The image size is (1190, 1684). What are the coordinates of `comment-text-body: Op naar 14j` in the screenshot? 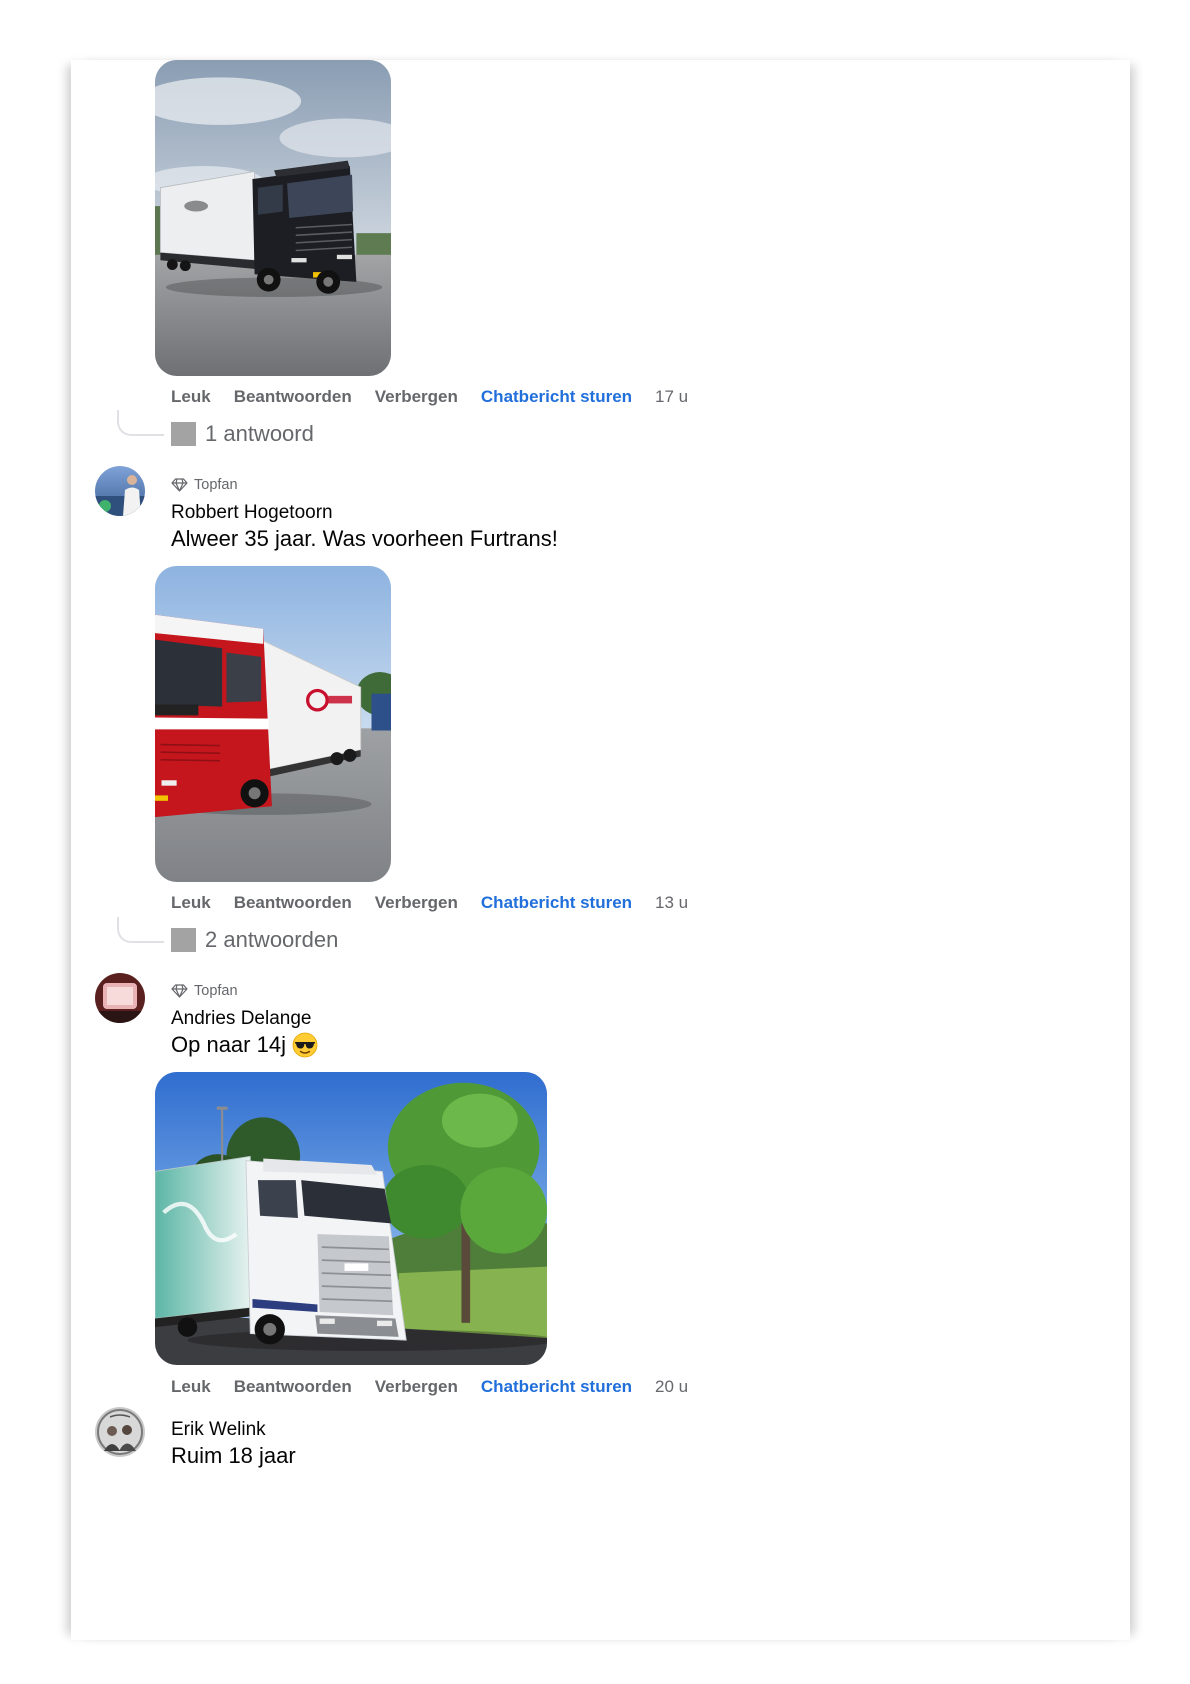 It's located at (228, 1044).